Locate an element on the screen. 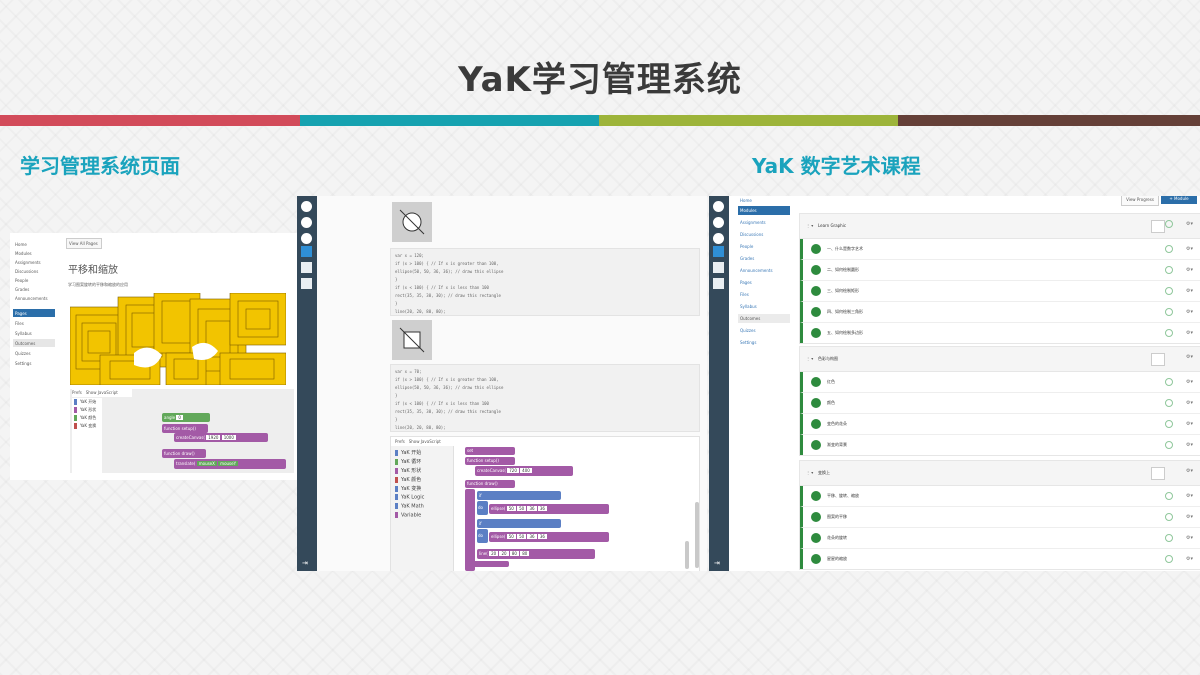  module-header: ⋮ ▾ 变换上 ⚙▾ is located at coordinates (1000, 473).